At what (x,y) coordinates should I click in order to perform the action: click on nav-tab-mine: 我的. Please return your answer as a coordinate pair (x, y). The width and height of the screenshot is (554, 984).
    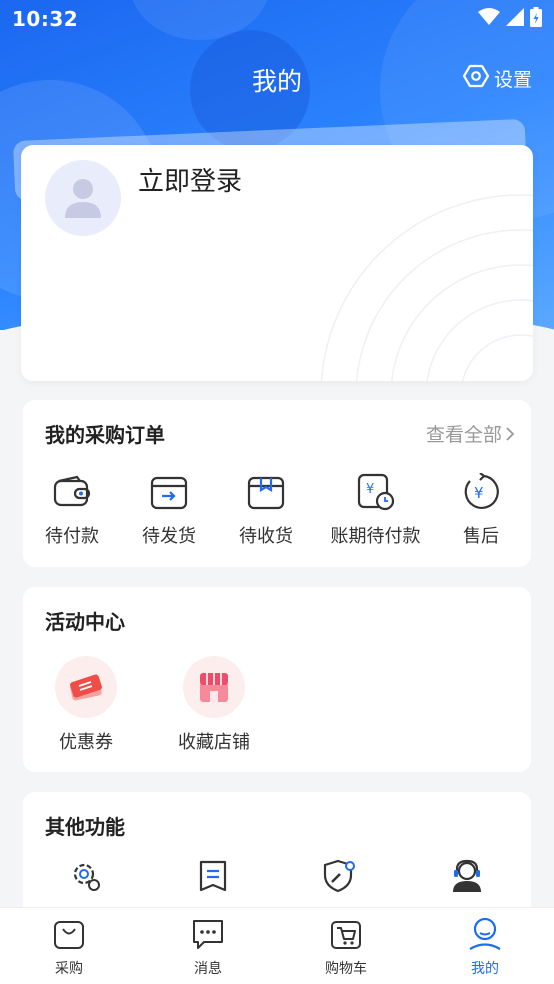
    Looking at the image, I should click on (485, 947).